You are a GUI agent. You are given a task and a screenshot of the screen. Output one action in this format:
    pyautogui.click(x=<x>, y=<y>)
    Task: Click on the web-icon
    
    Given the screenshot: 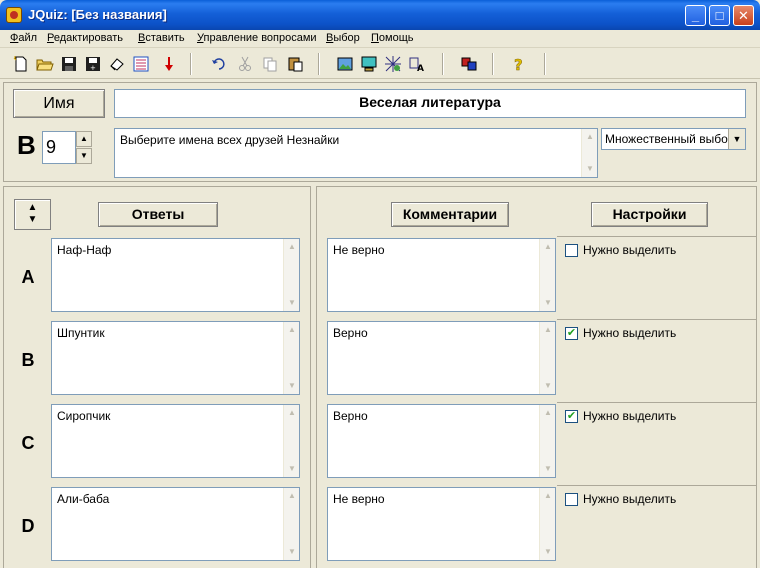 What is the action you would take?
    pyautogui.click(x=393, y=64)
    